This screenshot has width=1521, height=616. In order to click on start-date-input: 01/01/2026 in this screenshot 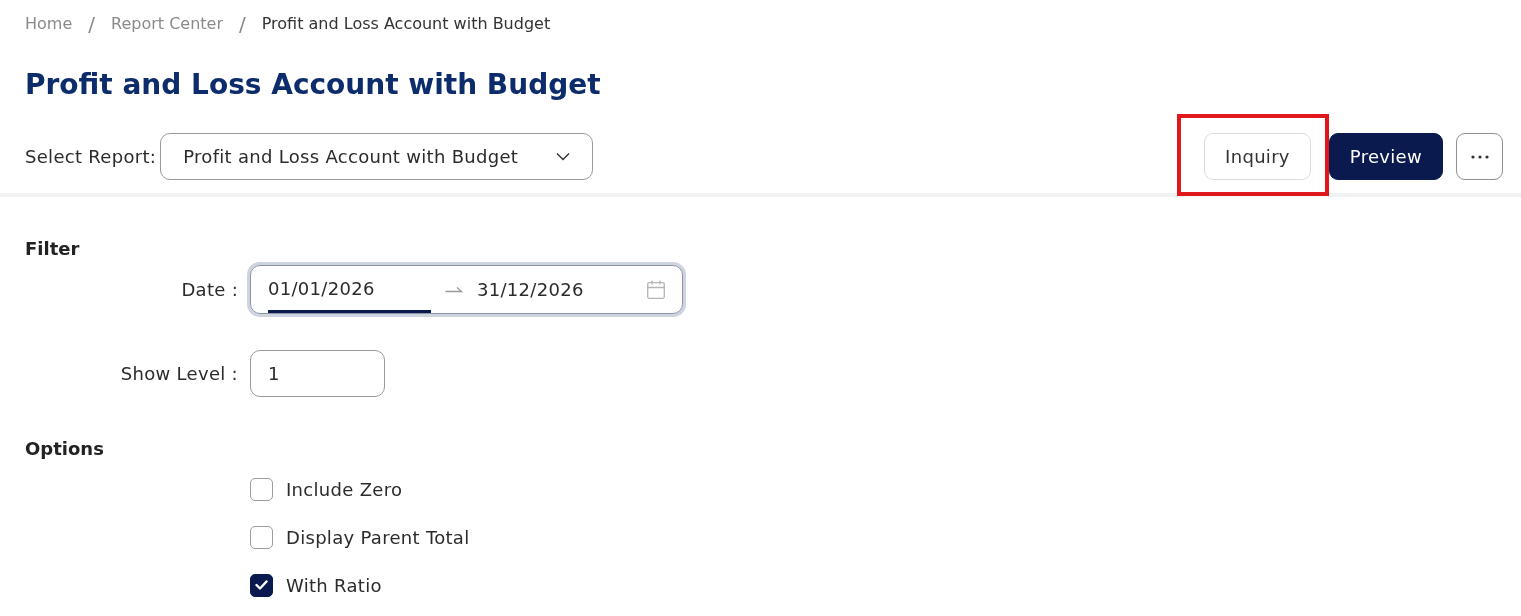, I will do `click(349, 289)`.